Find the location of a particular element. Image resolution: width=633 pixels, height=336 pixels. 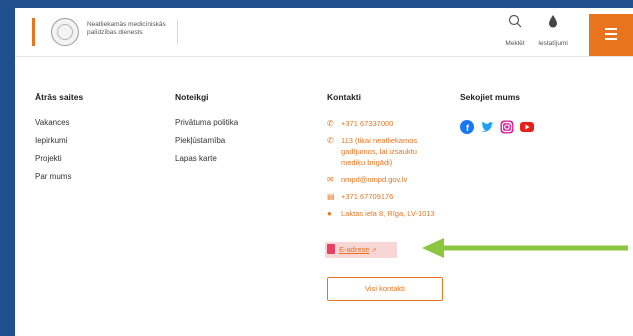

e-address-icon is located at coordinates (331, 249).